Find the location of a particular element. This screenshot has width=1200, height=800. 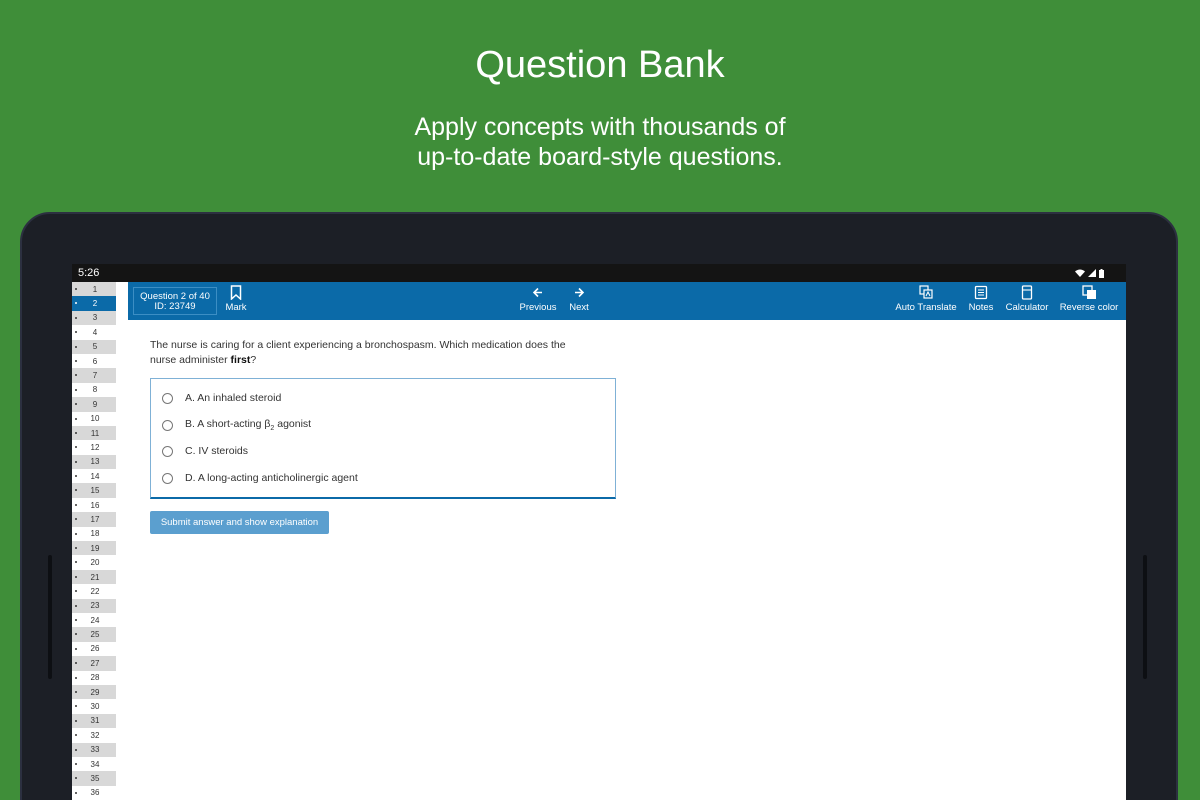

answer-label: C. IV steroids is located at coordinates (217, 451).